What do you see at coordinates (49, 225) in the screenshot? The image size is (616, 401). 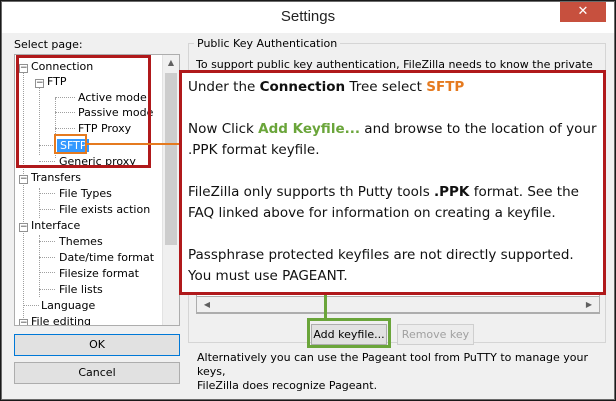 I see `tree-item-interface: − Interface` at bounding box center [49, 225].